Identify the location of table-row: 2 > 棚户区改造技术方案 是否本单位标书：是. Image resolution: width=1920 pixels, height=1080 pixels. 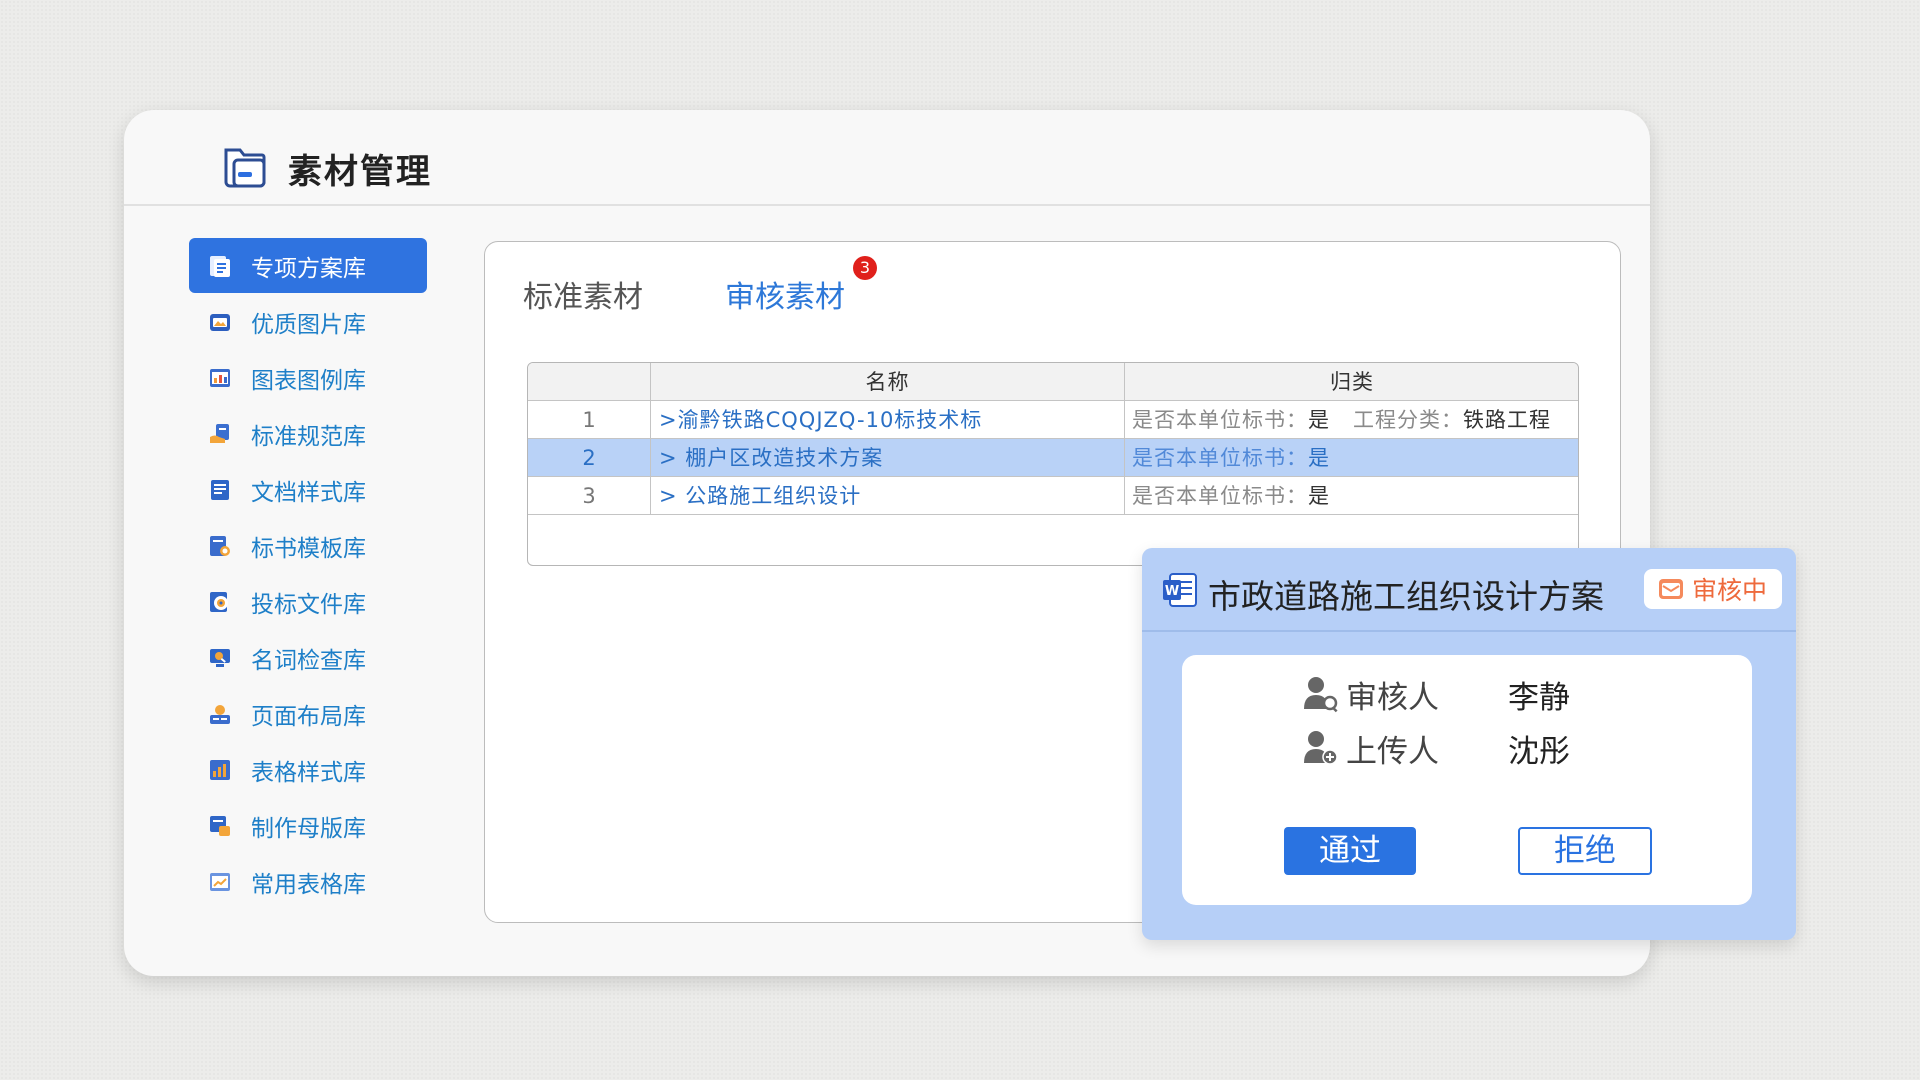
(1053, 458).